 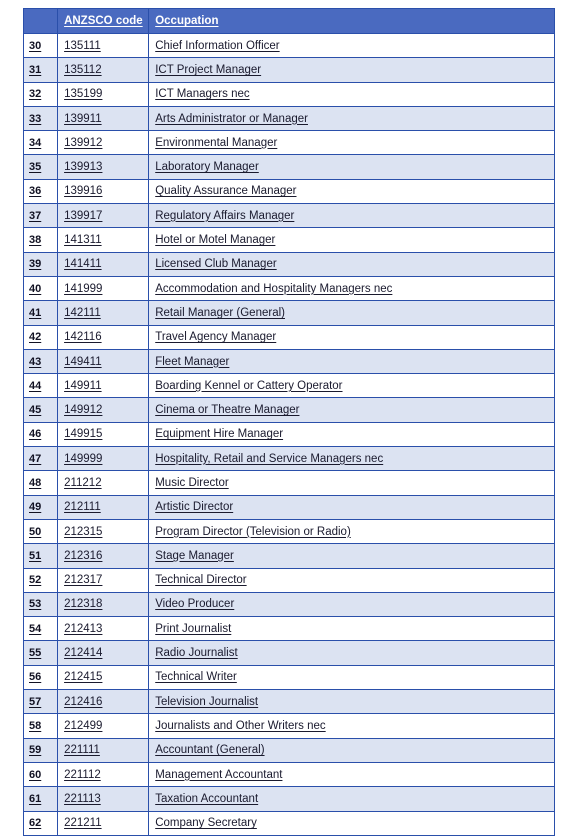 I want to click on occupation-link: Music Director, so click(x=191, y=483).